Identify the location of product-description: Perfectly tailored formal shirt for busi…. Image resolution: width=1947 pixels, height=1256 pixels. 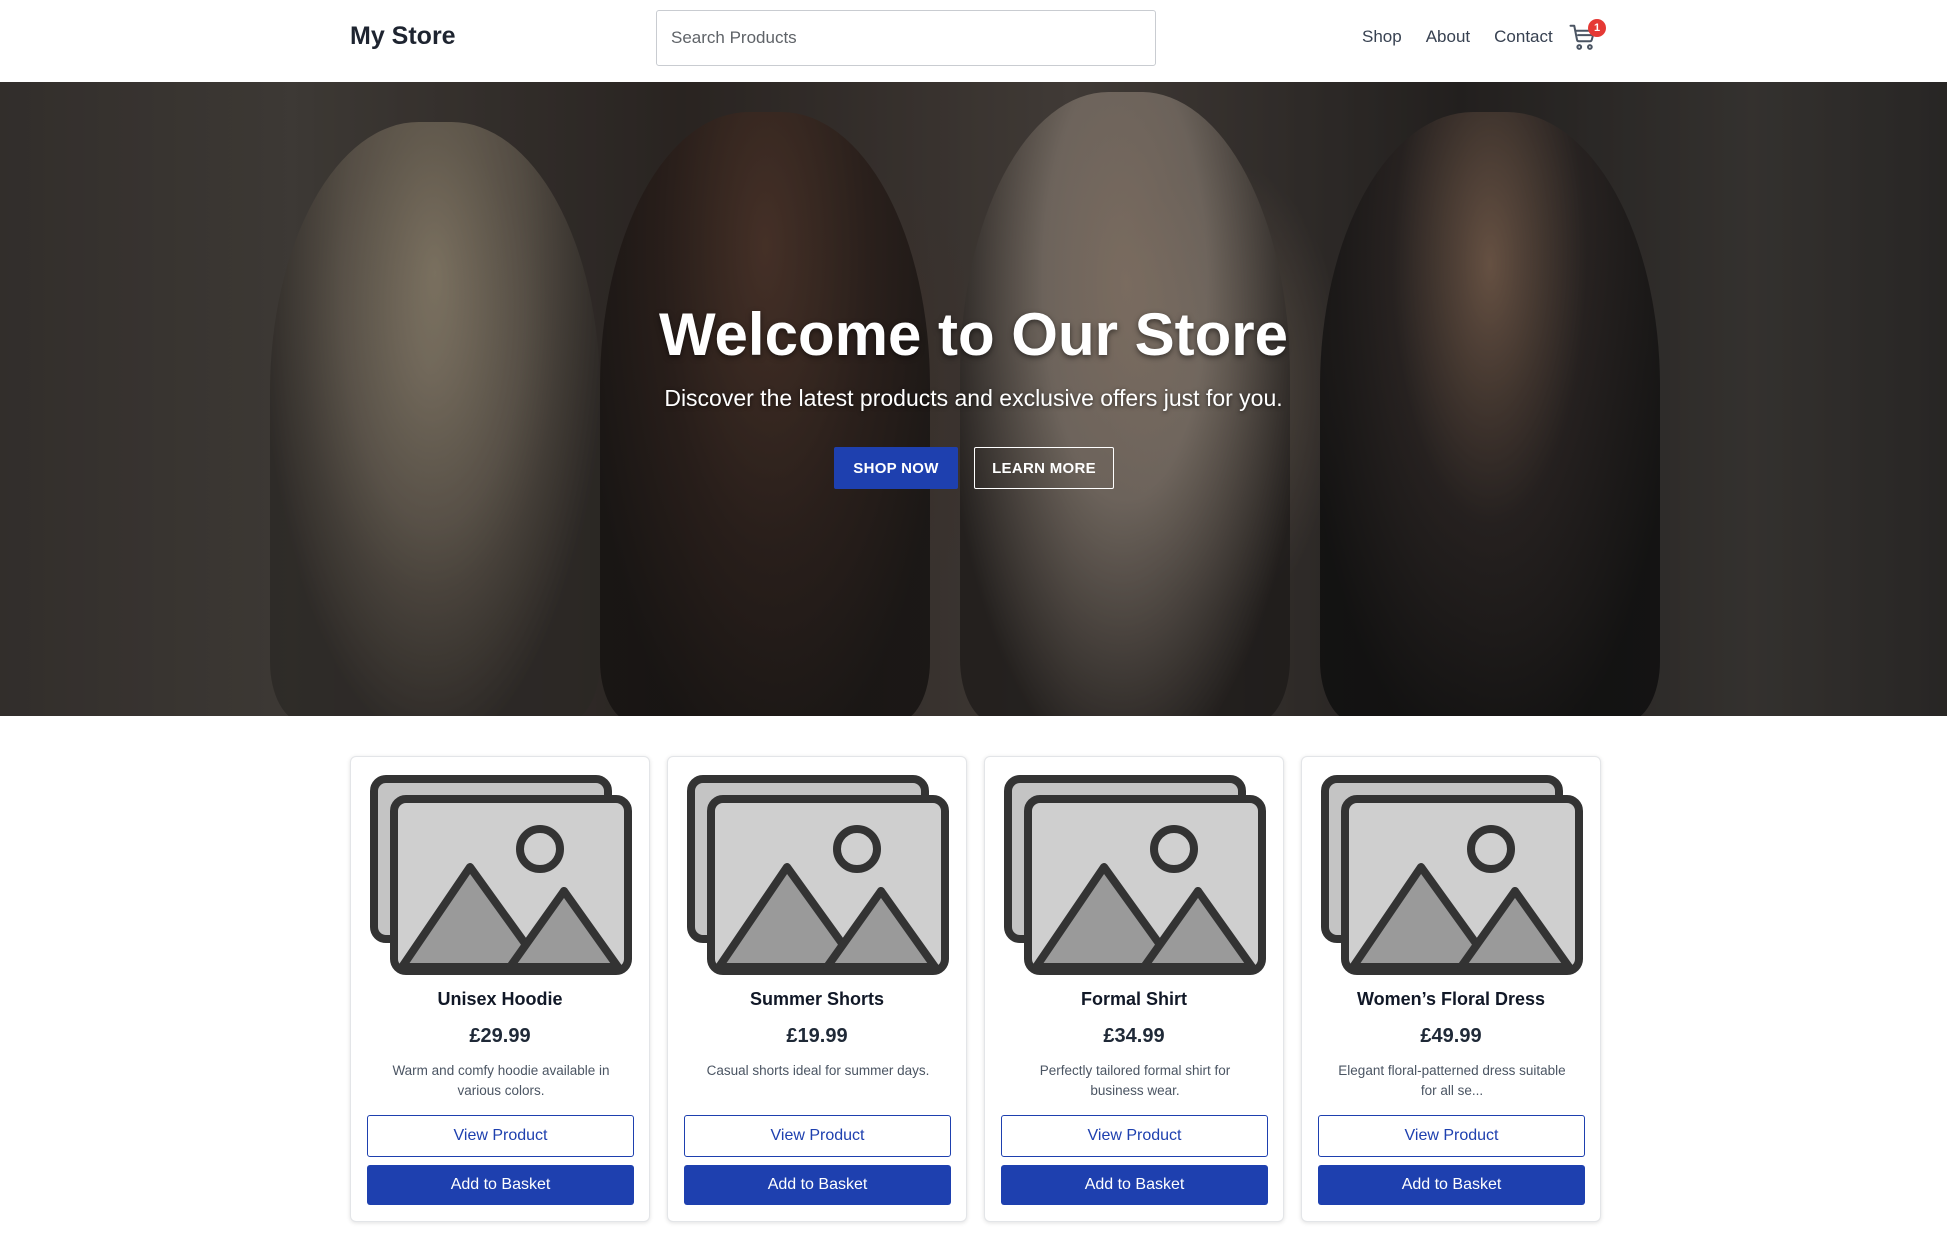
(1135, 1080).